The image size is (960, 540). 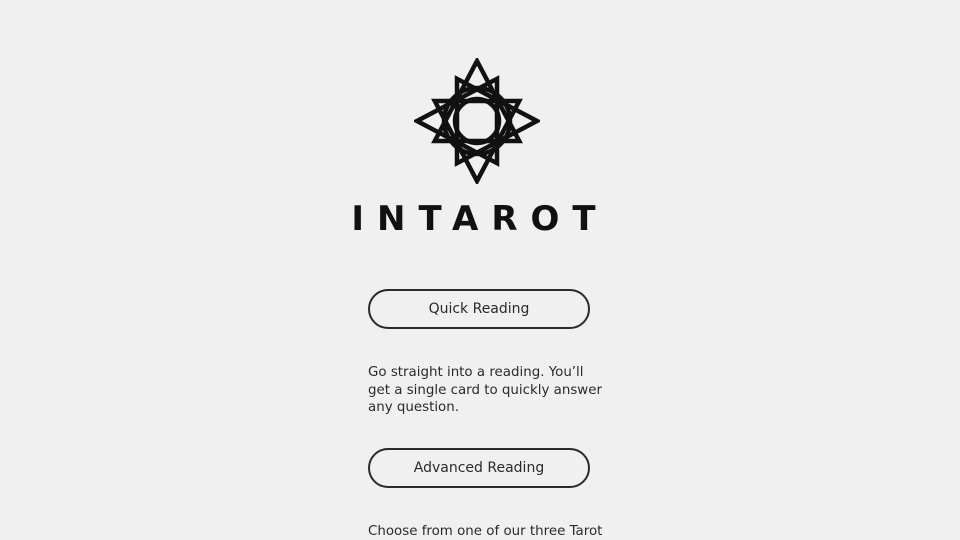 I want to click on brand-wordmark: INTAROT, so click(x=480, y=219).